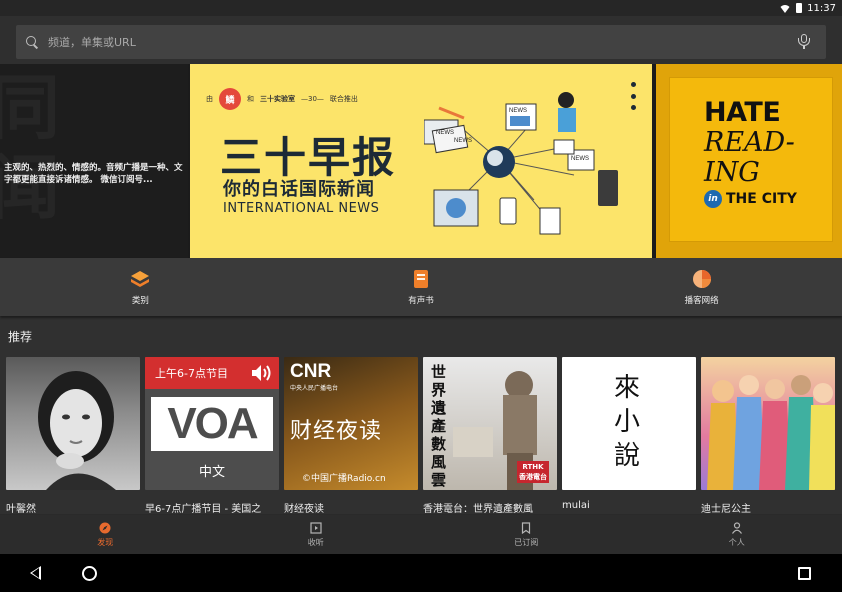  What do you see at coordinates (105, 534) in the screenshot?
I see `tab-discover: 发现` at bounding box center [105, 534].